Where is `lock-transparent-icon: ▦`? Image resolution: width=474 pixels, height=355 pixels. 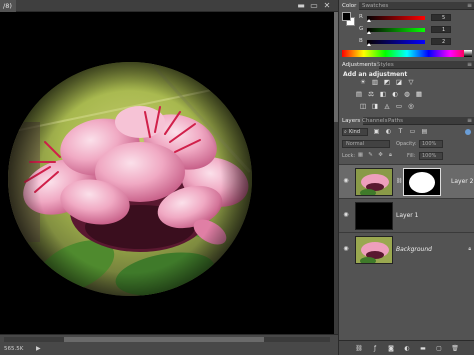
lock-transparent-icon: ▦ is located at coordinates (360, 156).